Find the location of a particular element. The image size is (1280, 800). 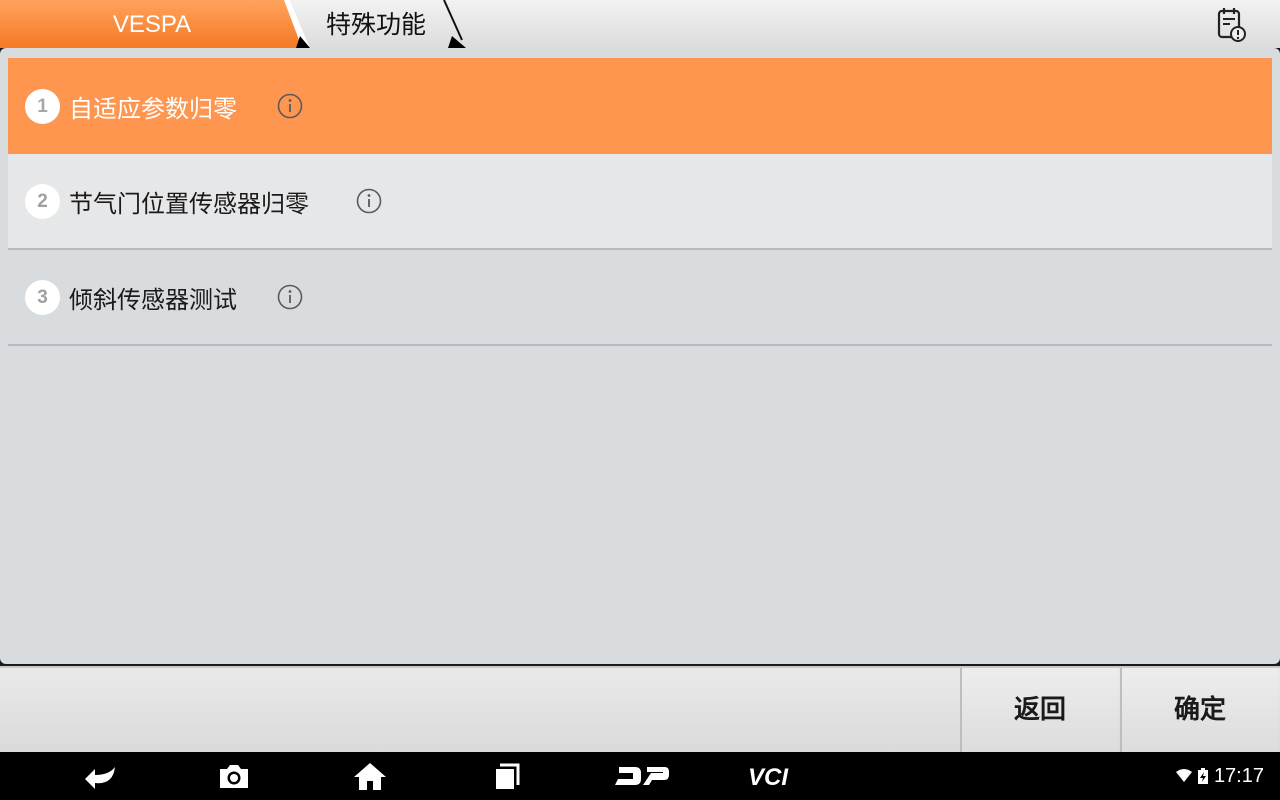

item-number-badge: 3 is located at coordinates (42, 297).